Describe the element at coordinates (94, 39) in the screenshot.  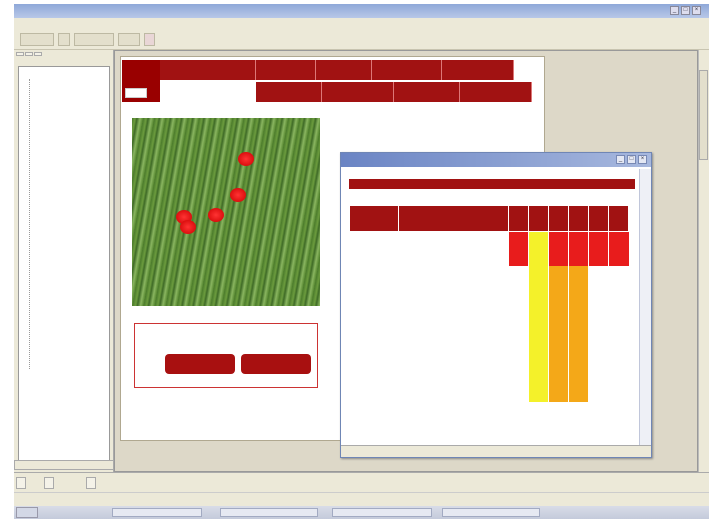
I see `toolbar-tools-button` at that location.